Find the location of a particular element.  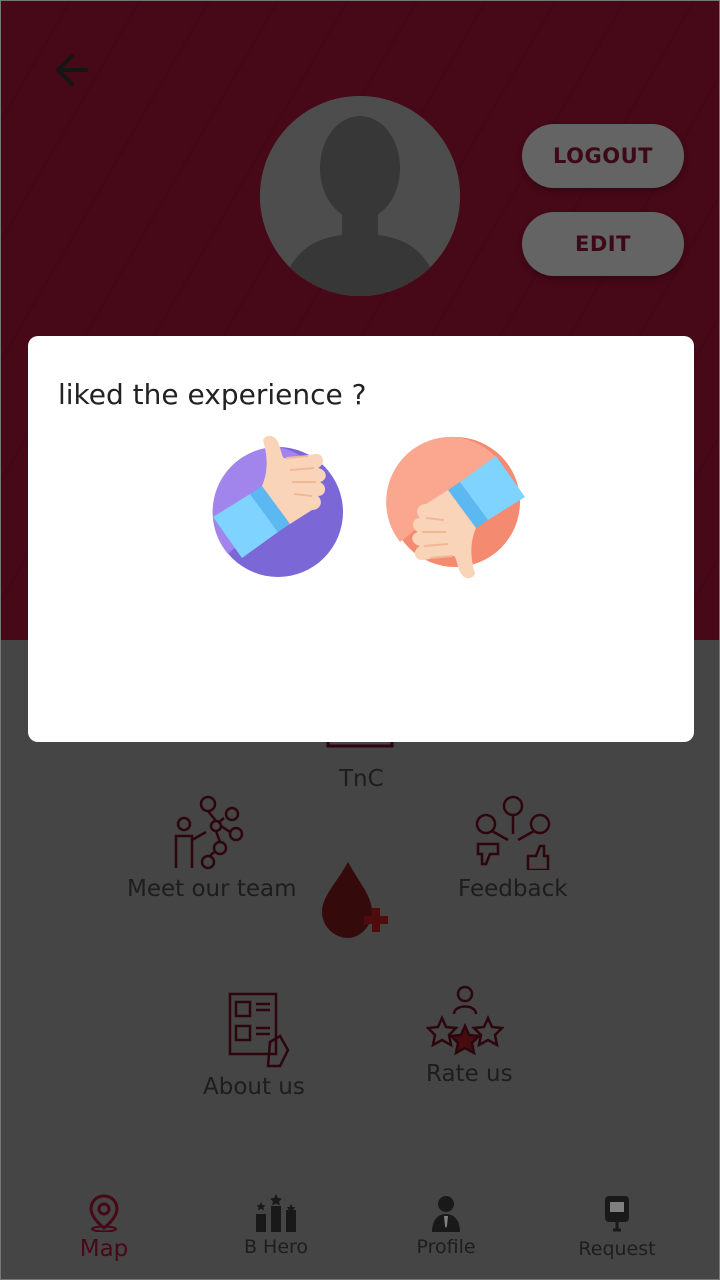

thumbs-down-icon is located at coordinates (455, 507).